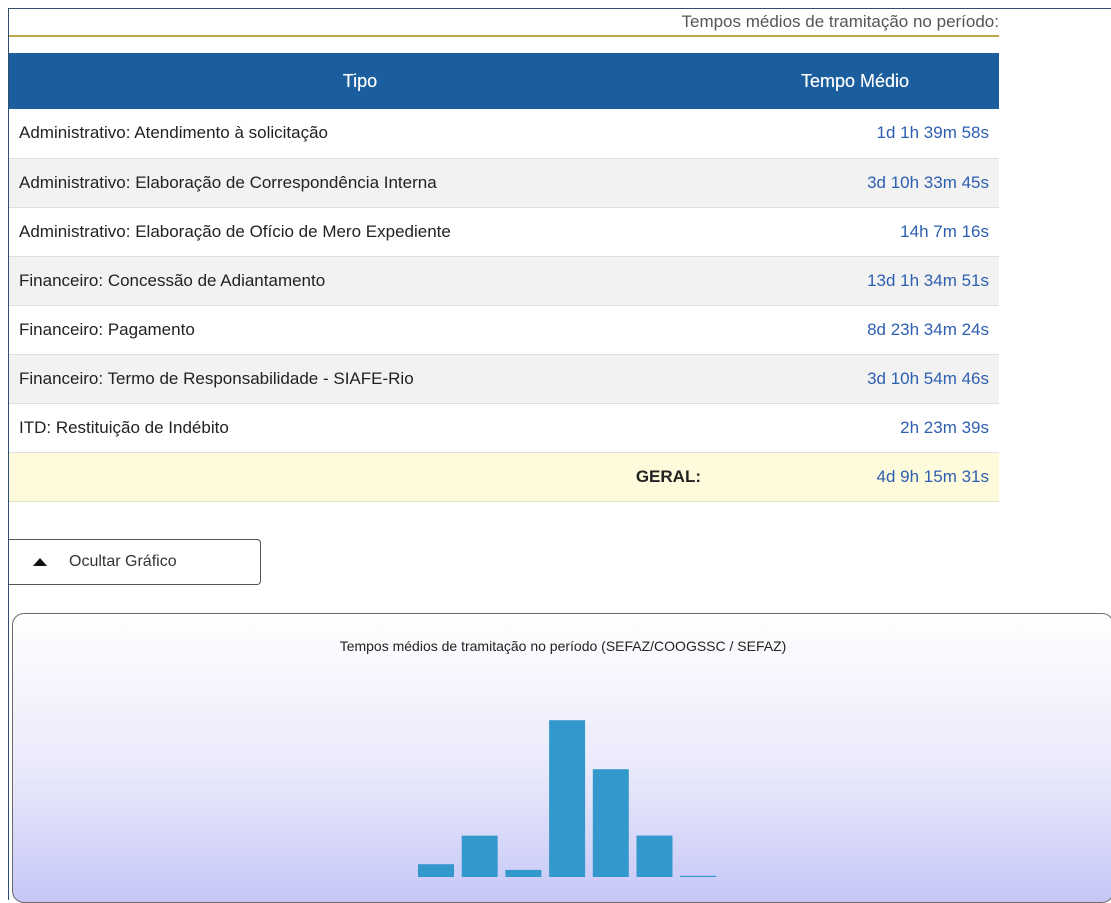 The height and width of the screenshot is (903, 1111). Describe the element at coordinates (360, 81) in the screenshot. I see `column-header-tipo: Tipo` at that location.